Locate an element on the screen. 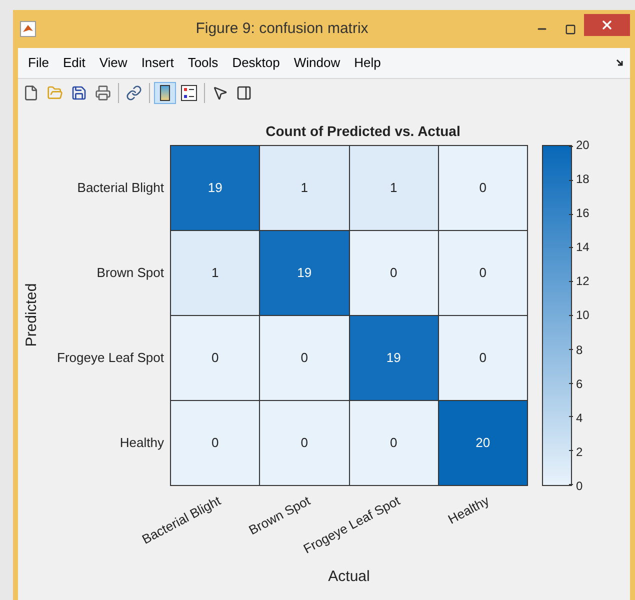  menu-item: Desktop is located at coordinates (256, 63).